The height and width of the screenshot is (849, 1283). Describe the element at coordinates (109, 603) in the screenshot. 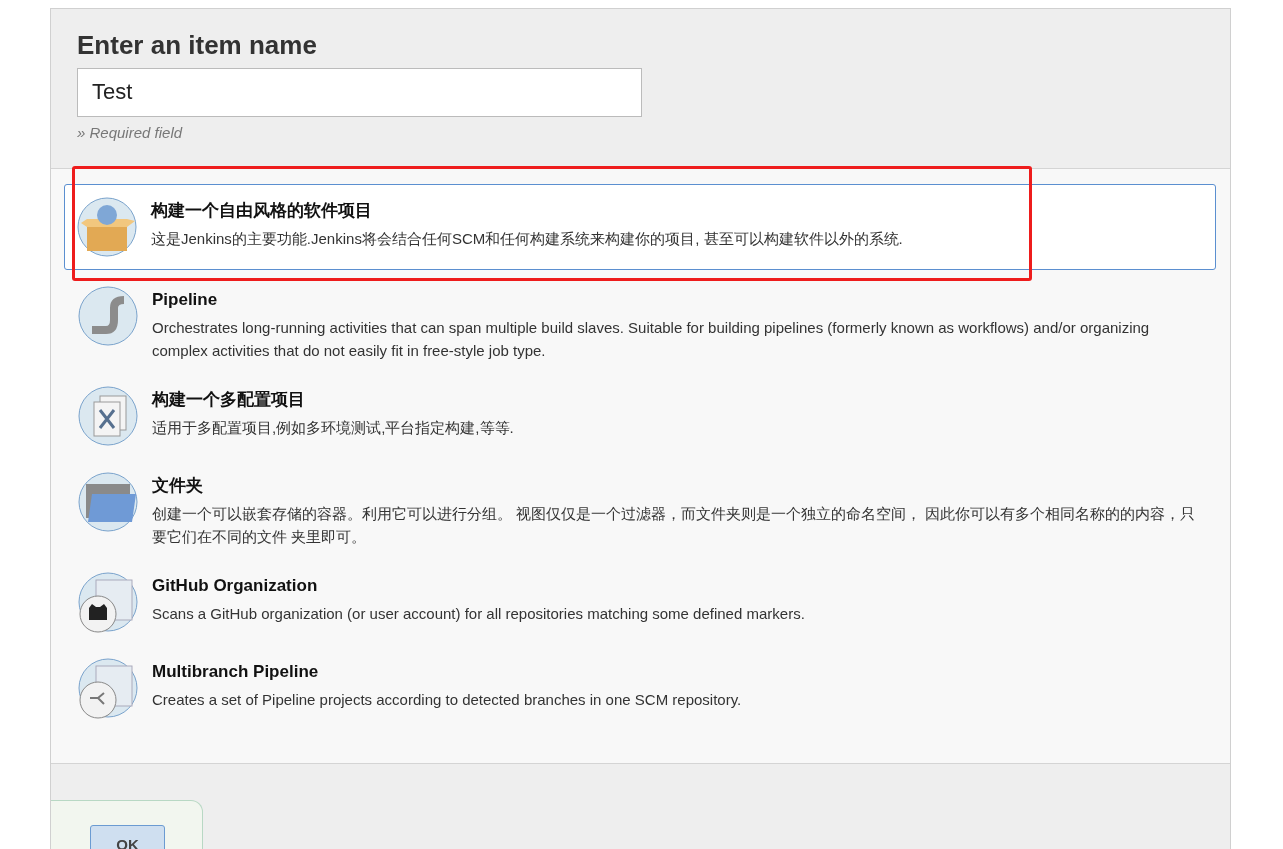

I see `cat-folder-icon` at that location.